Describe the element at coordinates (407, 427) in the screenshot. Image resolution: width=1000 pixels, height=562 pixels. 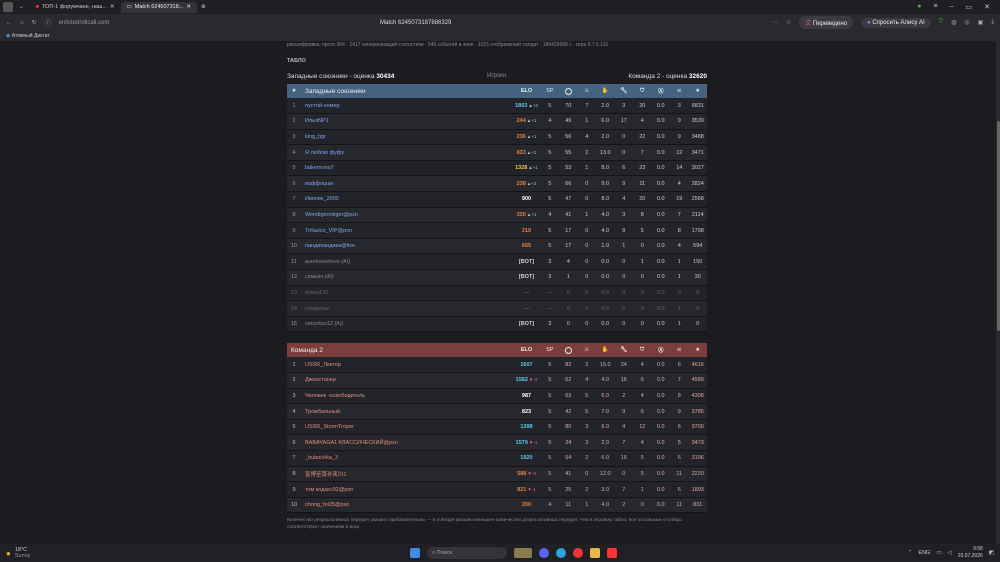
I see `player-name-link: USSR_StormTroper` at that location.